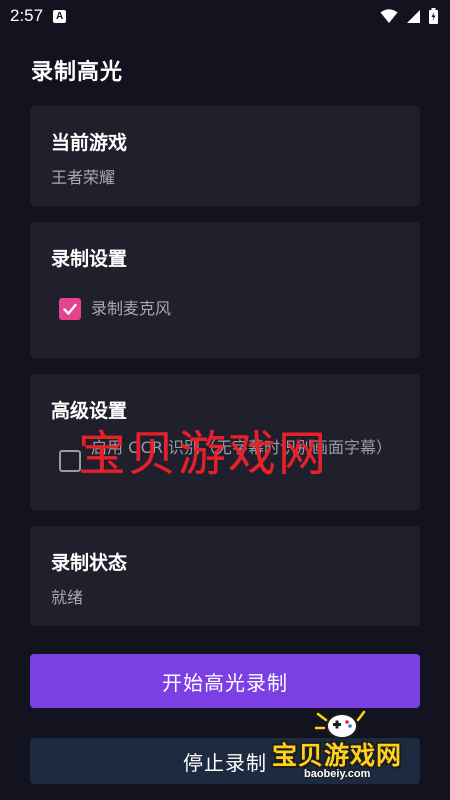 This screenshot has height=800, width=450. I want to click on record-status-title: 录制状态, so click(89, 563).